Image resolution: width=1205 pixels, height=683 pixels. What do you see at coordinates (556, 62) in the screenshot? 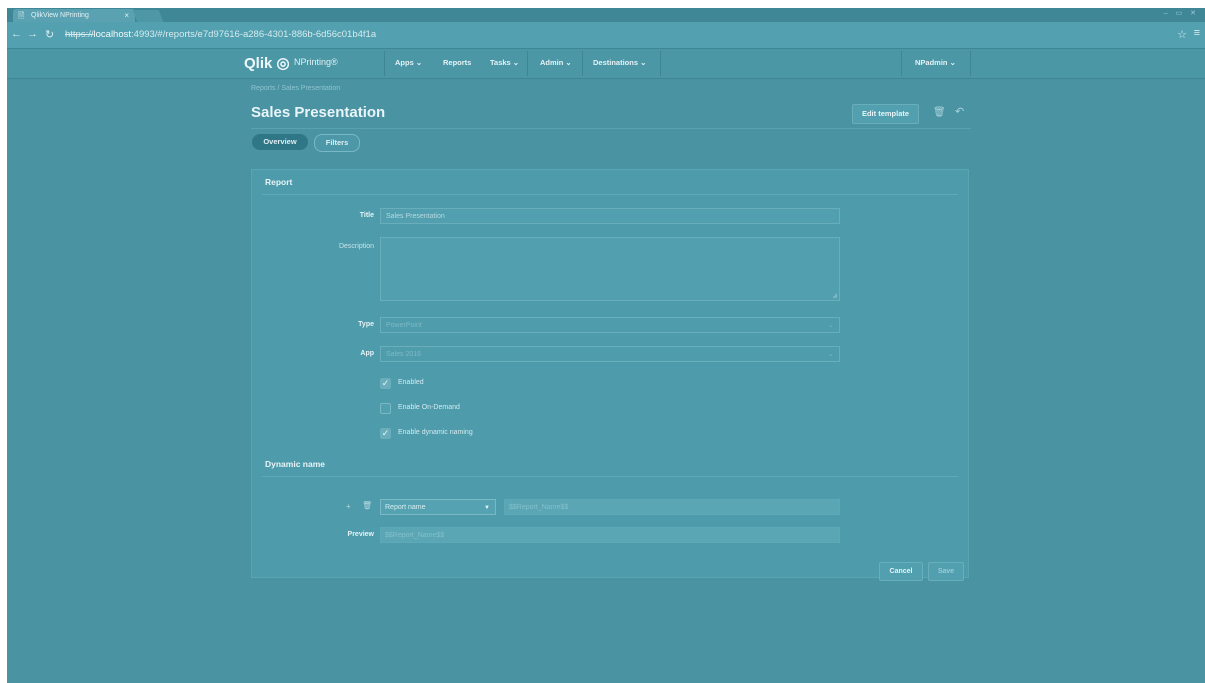
I see `nav-admin: Admin ⌄` at bounding box center [556, 62].